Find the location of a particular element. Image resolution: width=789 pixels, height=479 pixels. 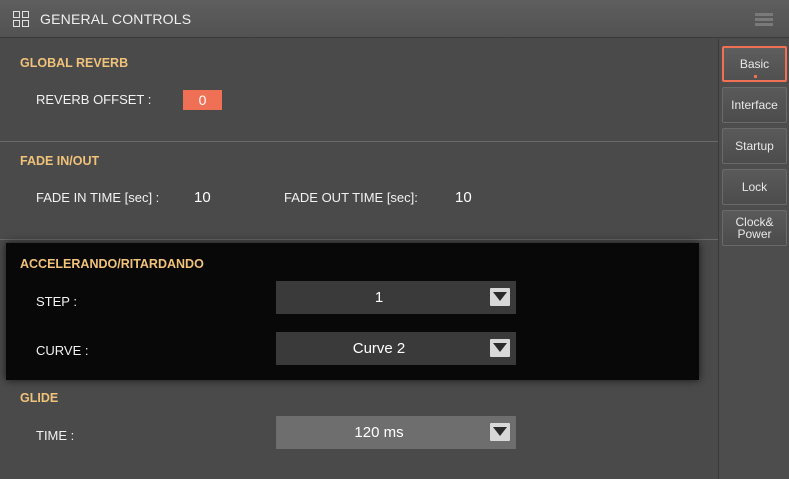

fade-out-value: 10 is located at coordinates (463, 197).